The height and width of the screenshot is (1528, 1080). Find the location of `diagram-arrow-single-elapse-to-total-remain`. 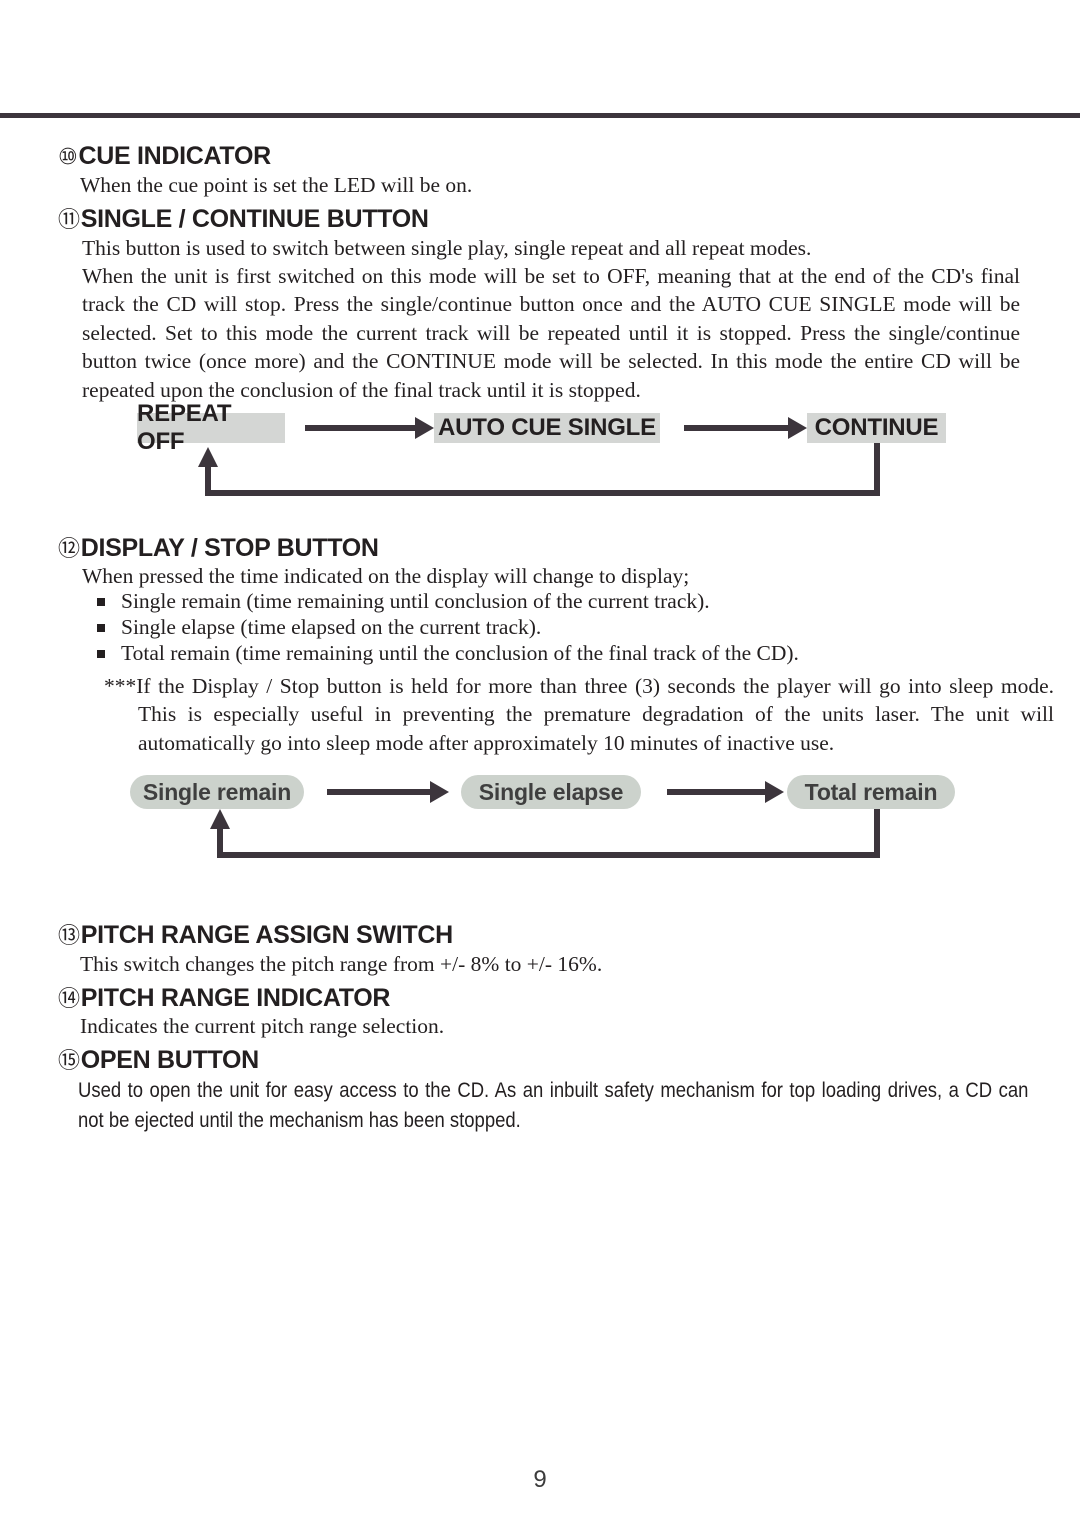

diagram-arrow-single-elapse-to-total-remain is located at coordinates (725, 792).